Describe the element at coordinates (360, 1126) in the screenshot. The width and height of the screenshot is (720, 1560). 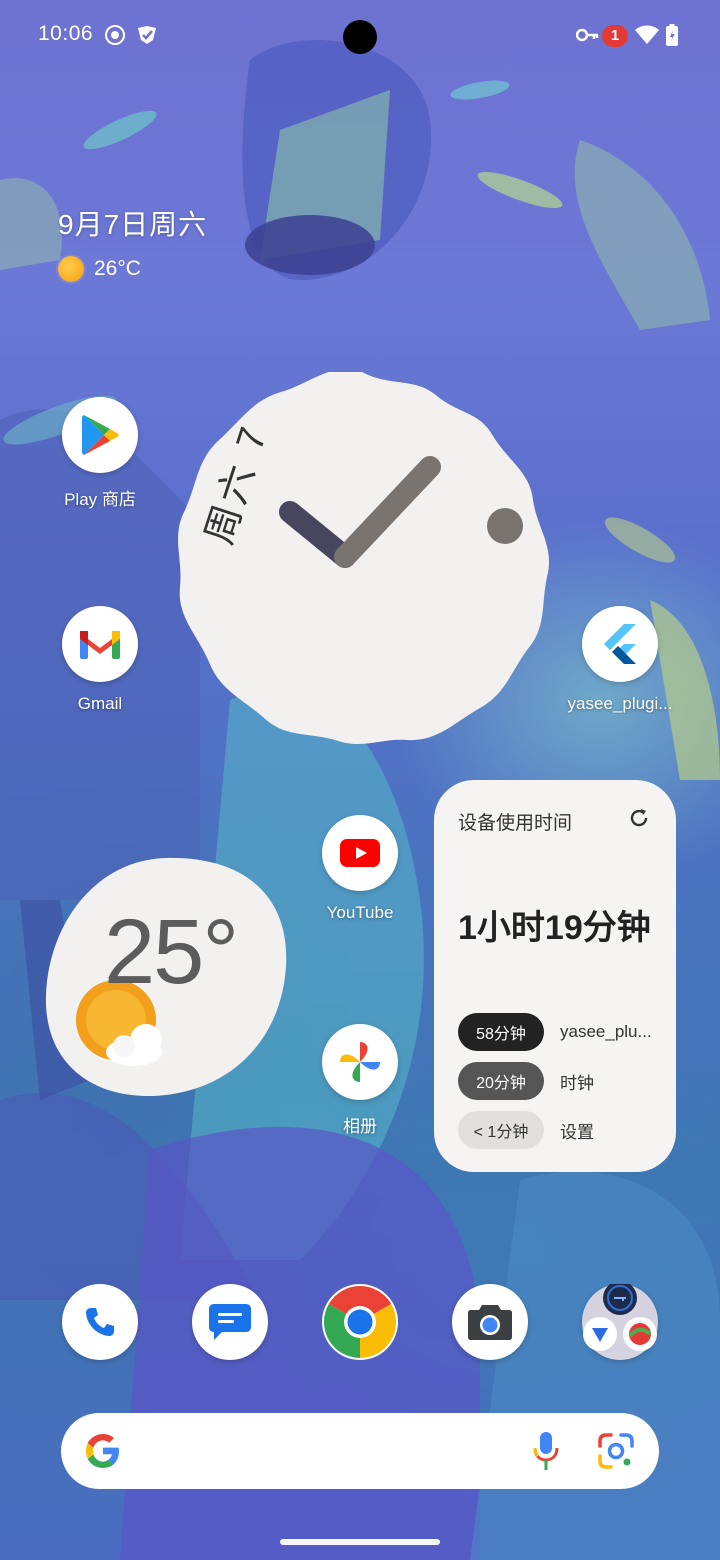
I see `app-label: 相册` at that location.